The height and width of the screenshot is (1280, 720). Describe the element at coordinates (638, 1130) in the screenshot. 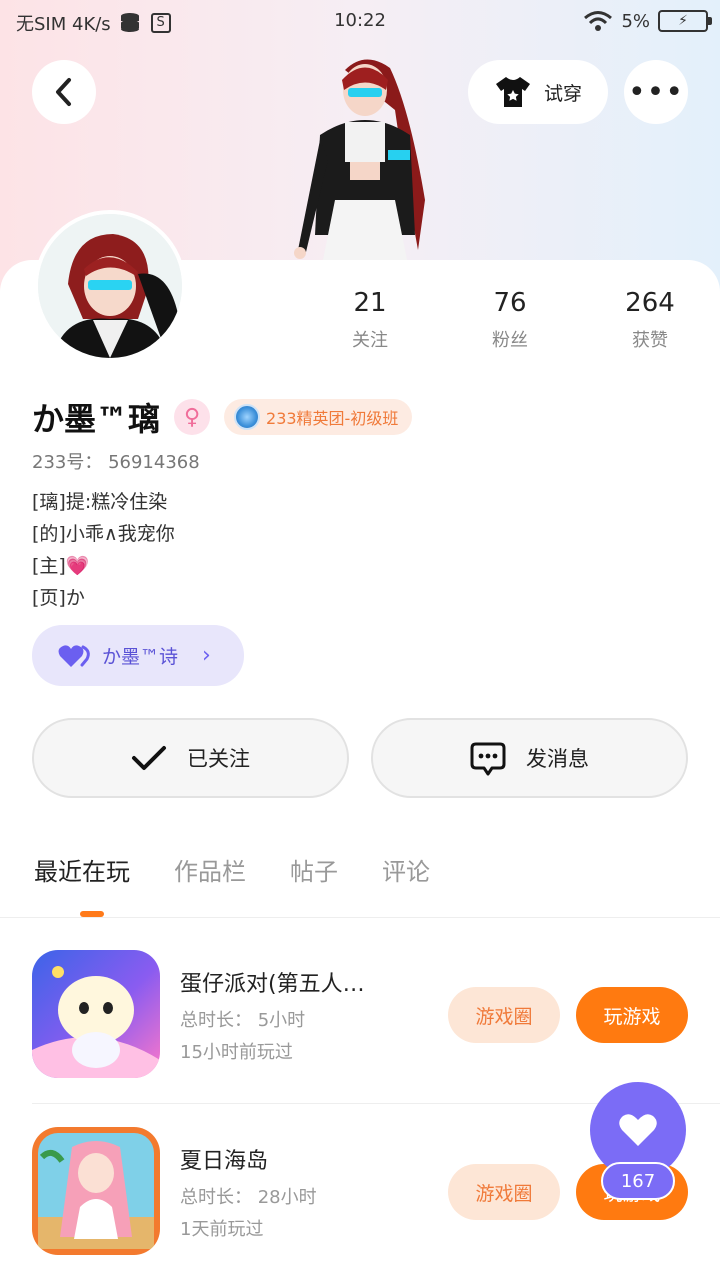

I see `heart-icon` at that location.